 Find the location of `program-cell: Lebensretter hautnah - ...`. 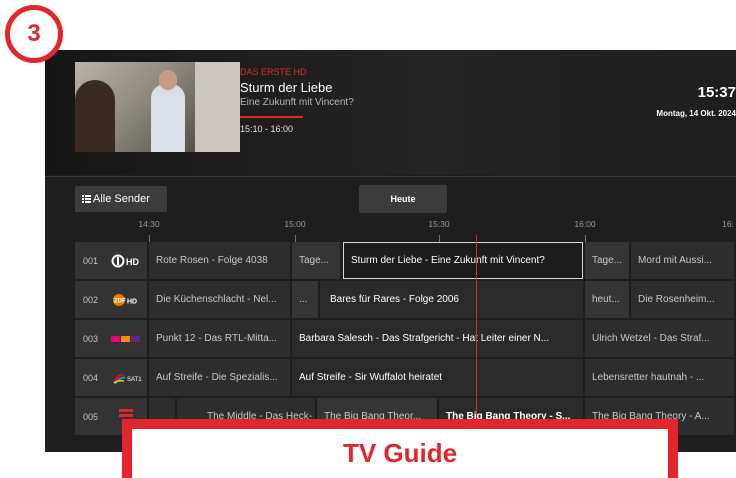

program-cell: Lebensretter hautnah - ... is located at coordinates (660, 377).